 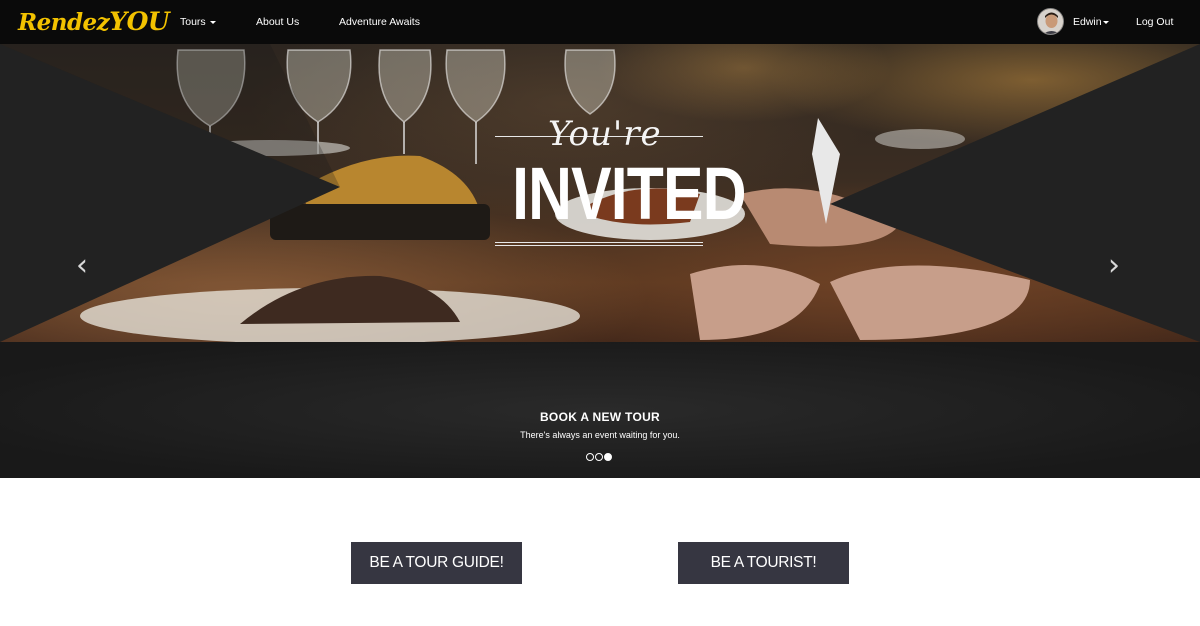 What do you see at coordinates (1154, 22) in the screenshot?
I see `nav-logout: Log Out` at bounding box center [1154, 22].